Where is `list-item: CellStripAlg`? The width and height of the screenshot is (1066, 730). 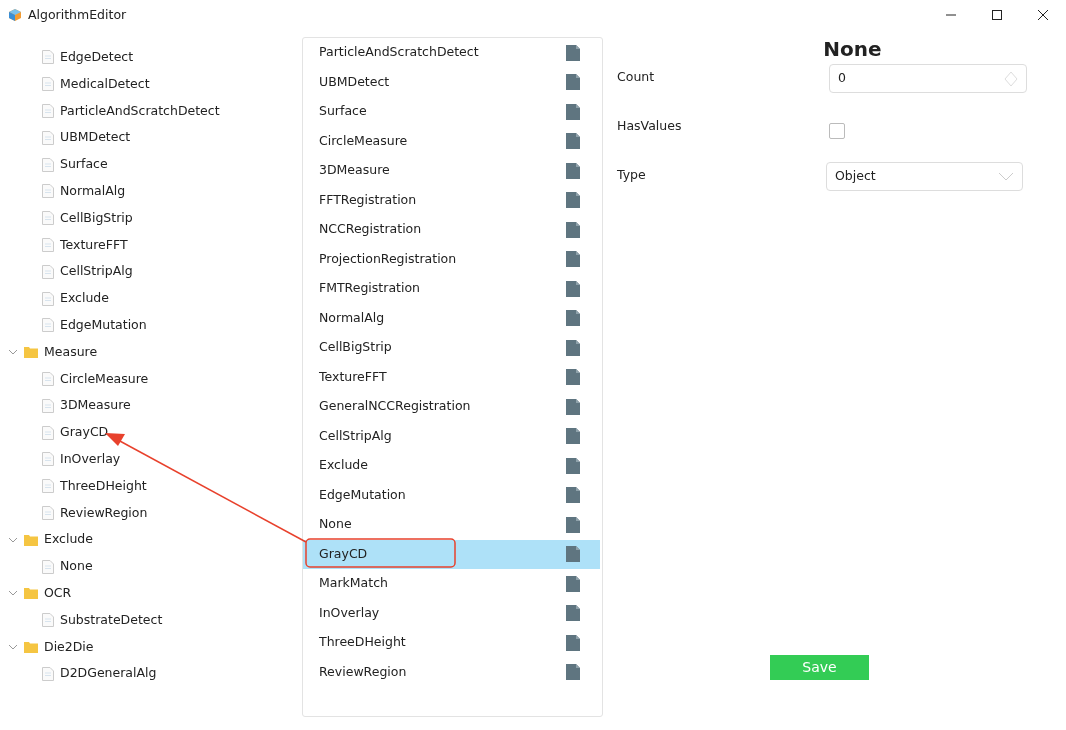
list-item: CellStripAlg is located at coordinates (451, 436).